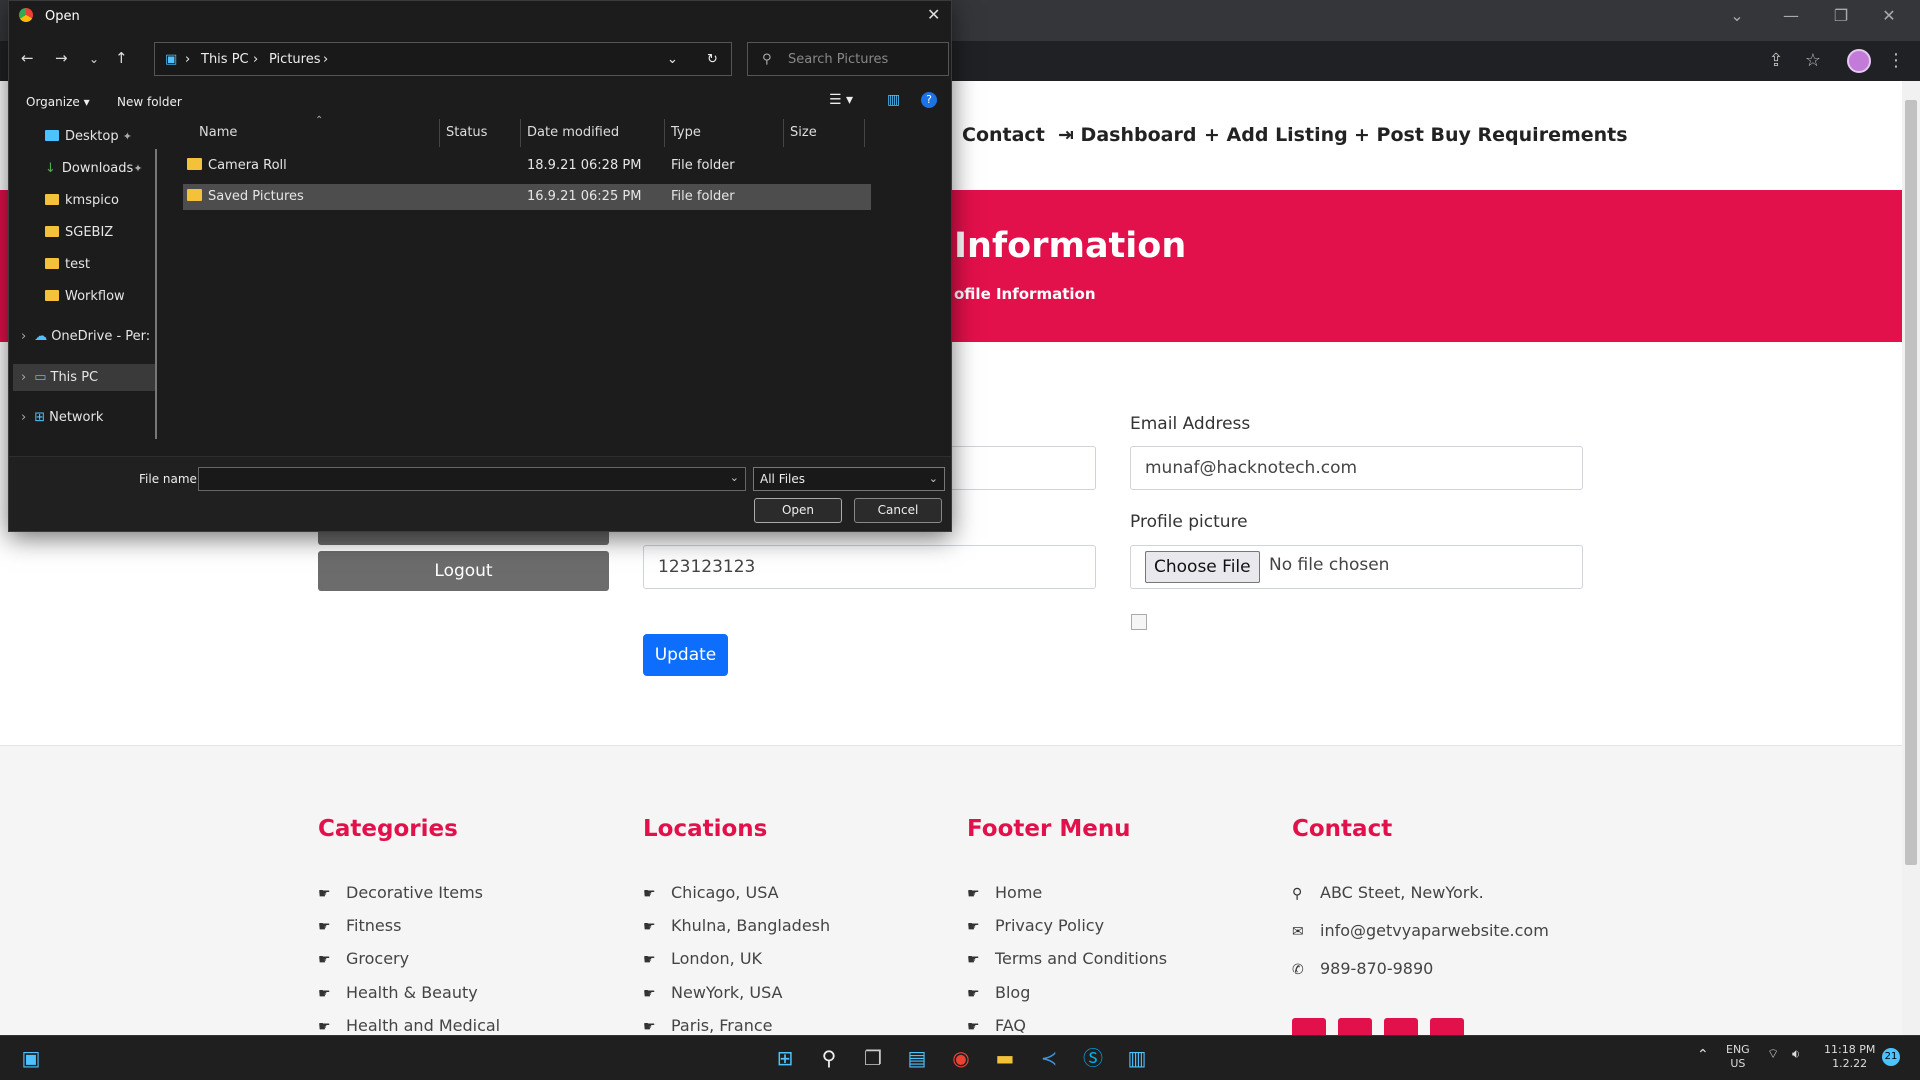 The width and height of the screenshot is (1920, 1080). I want to click on search-icon: ⚲, so click(829, 1058).